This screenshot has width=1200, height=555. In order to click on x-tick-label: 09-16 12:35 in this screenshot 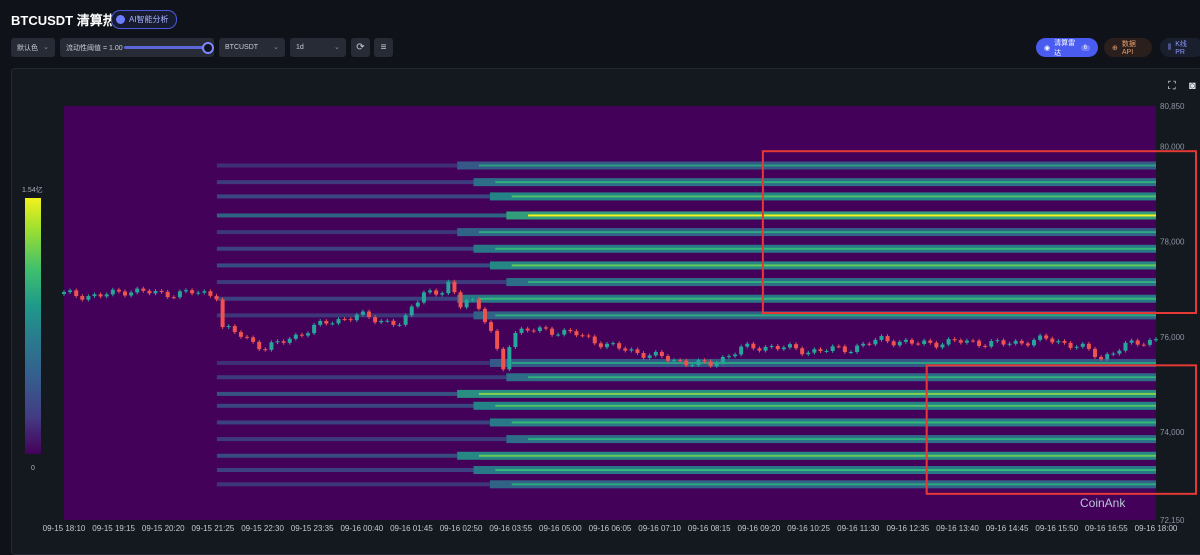, I will do `click(907, 528)`.